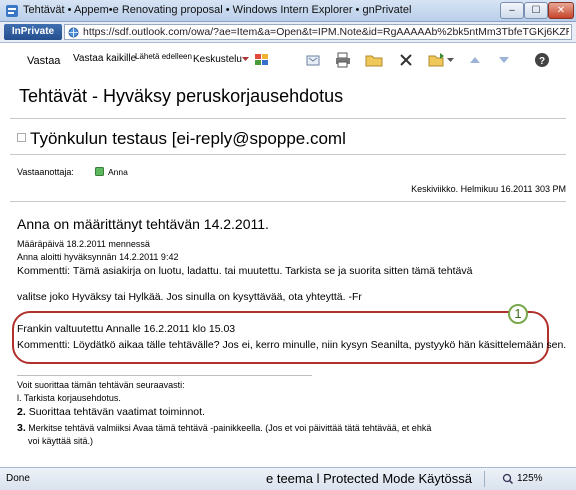 The height and width of the screenshot is (490, 576). I want to click on up-arrow-icon, so click(475, 60).